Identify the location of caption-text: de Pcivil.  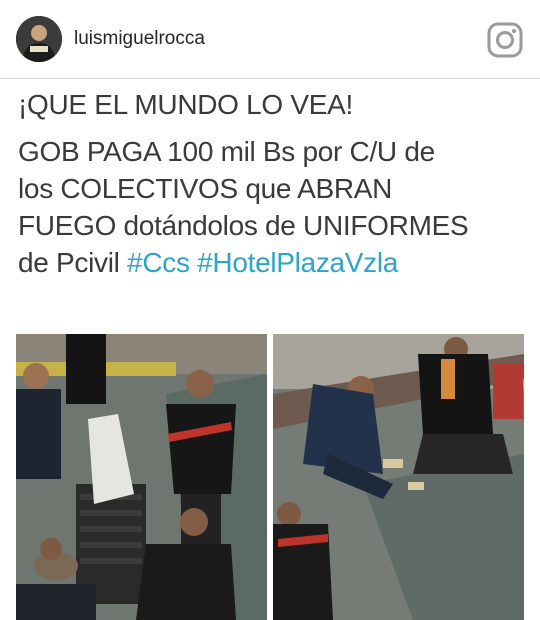
(73, 262).